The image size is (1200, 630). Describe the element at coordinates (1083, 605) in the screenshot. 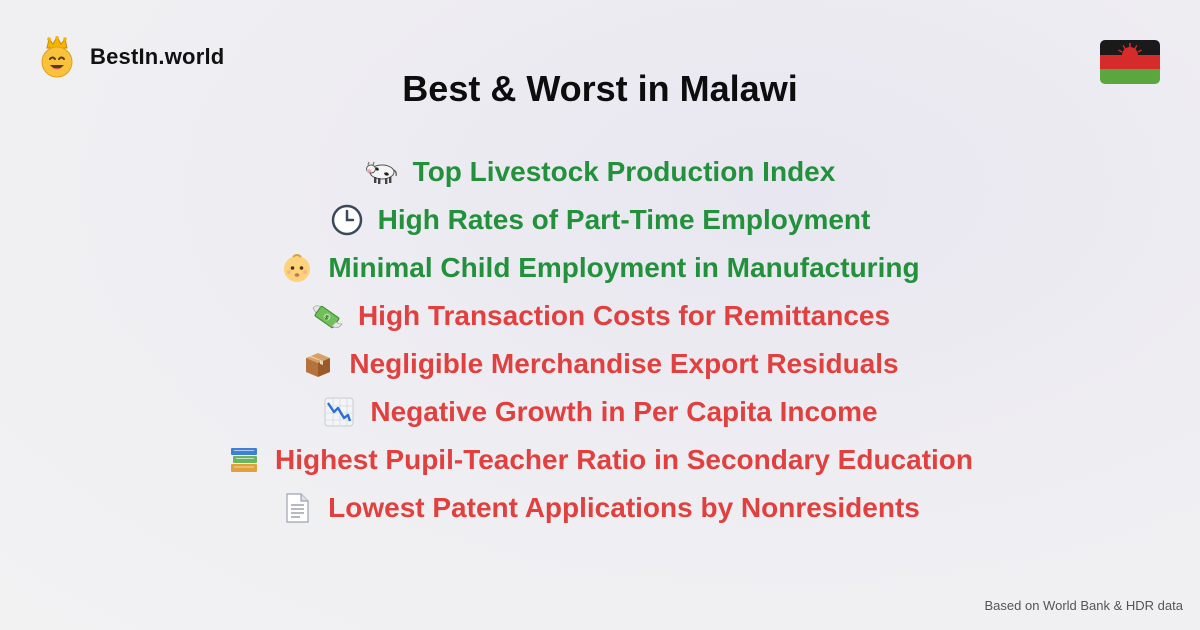

I see `data-source-note: Based on World Bank & HDR data` at that location.